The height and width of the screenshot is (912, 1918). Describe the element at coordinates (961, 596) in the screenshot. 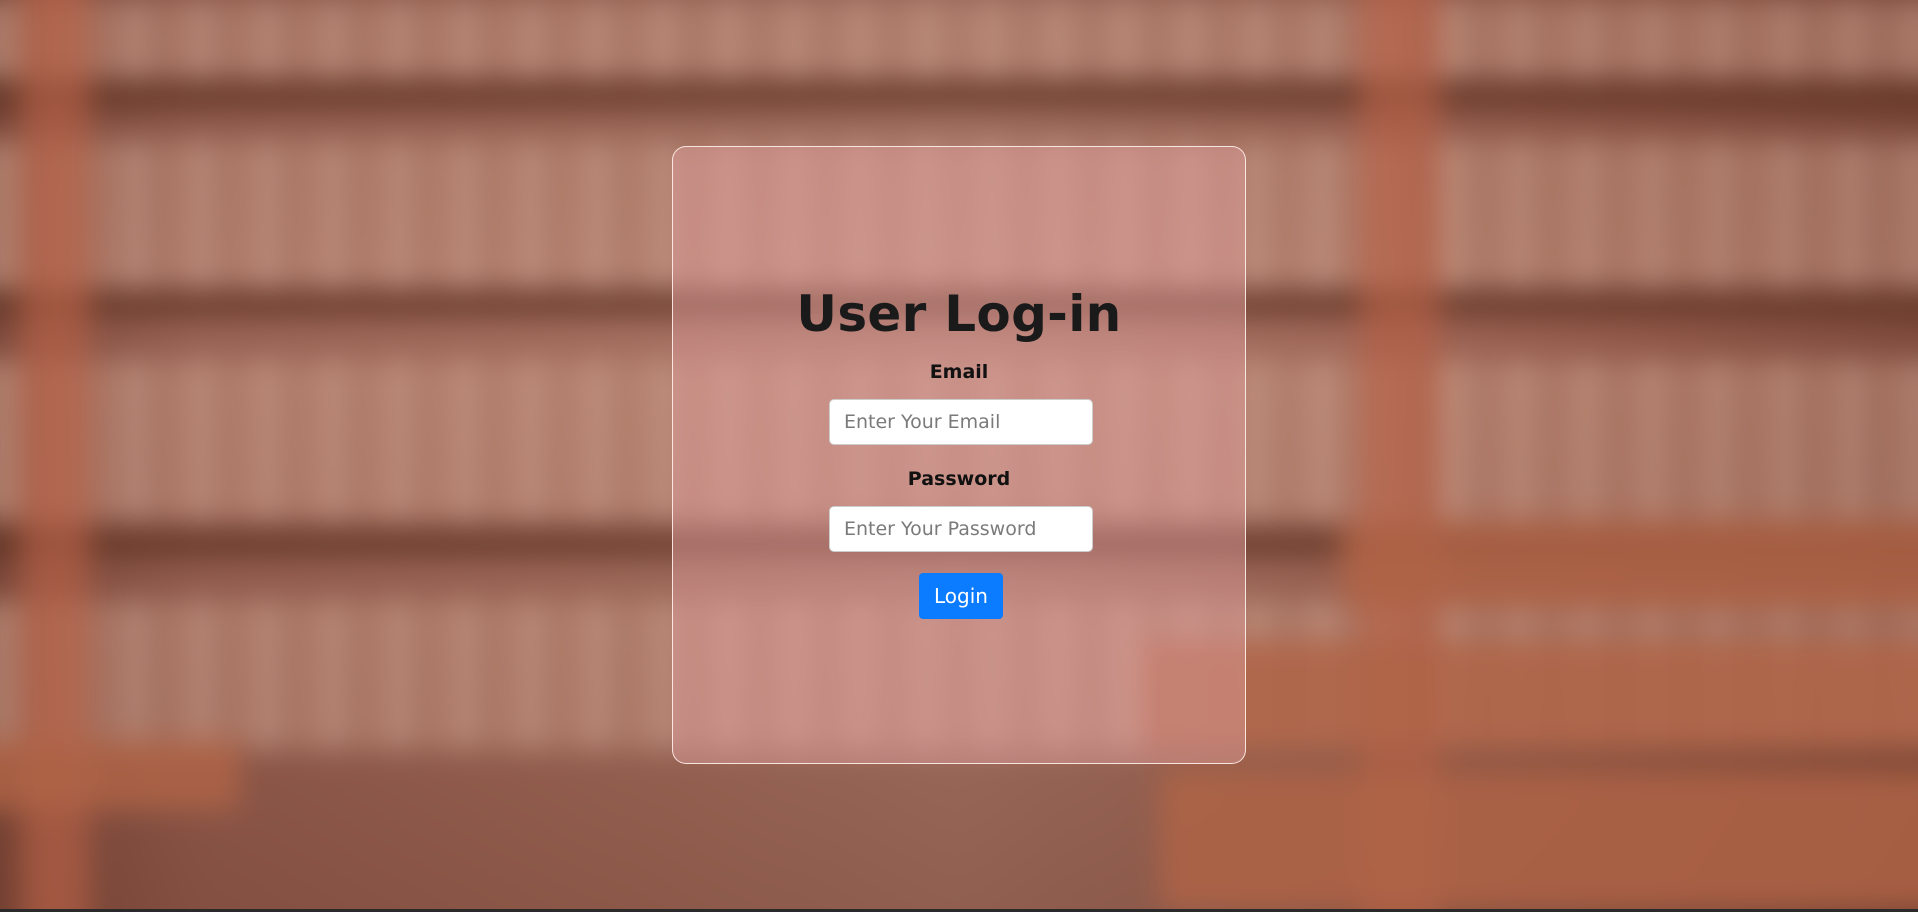

I see `login-button: Login` at that location.